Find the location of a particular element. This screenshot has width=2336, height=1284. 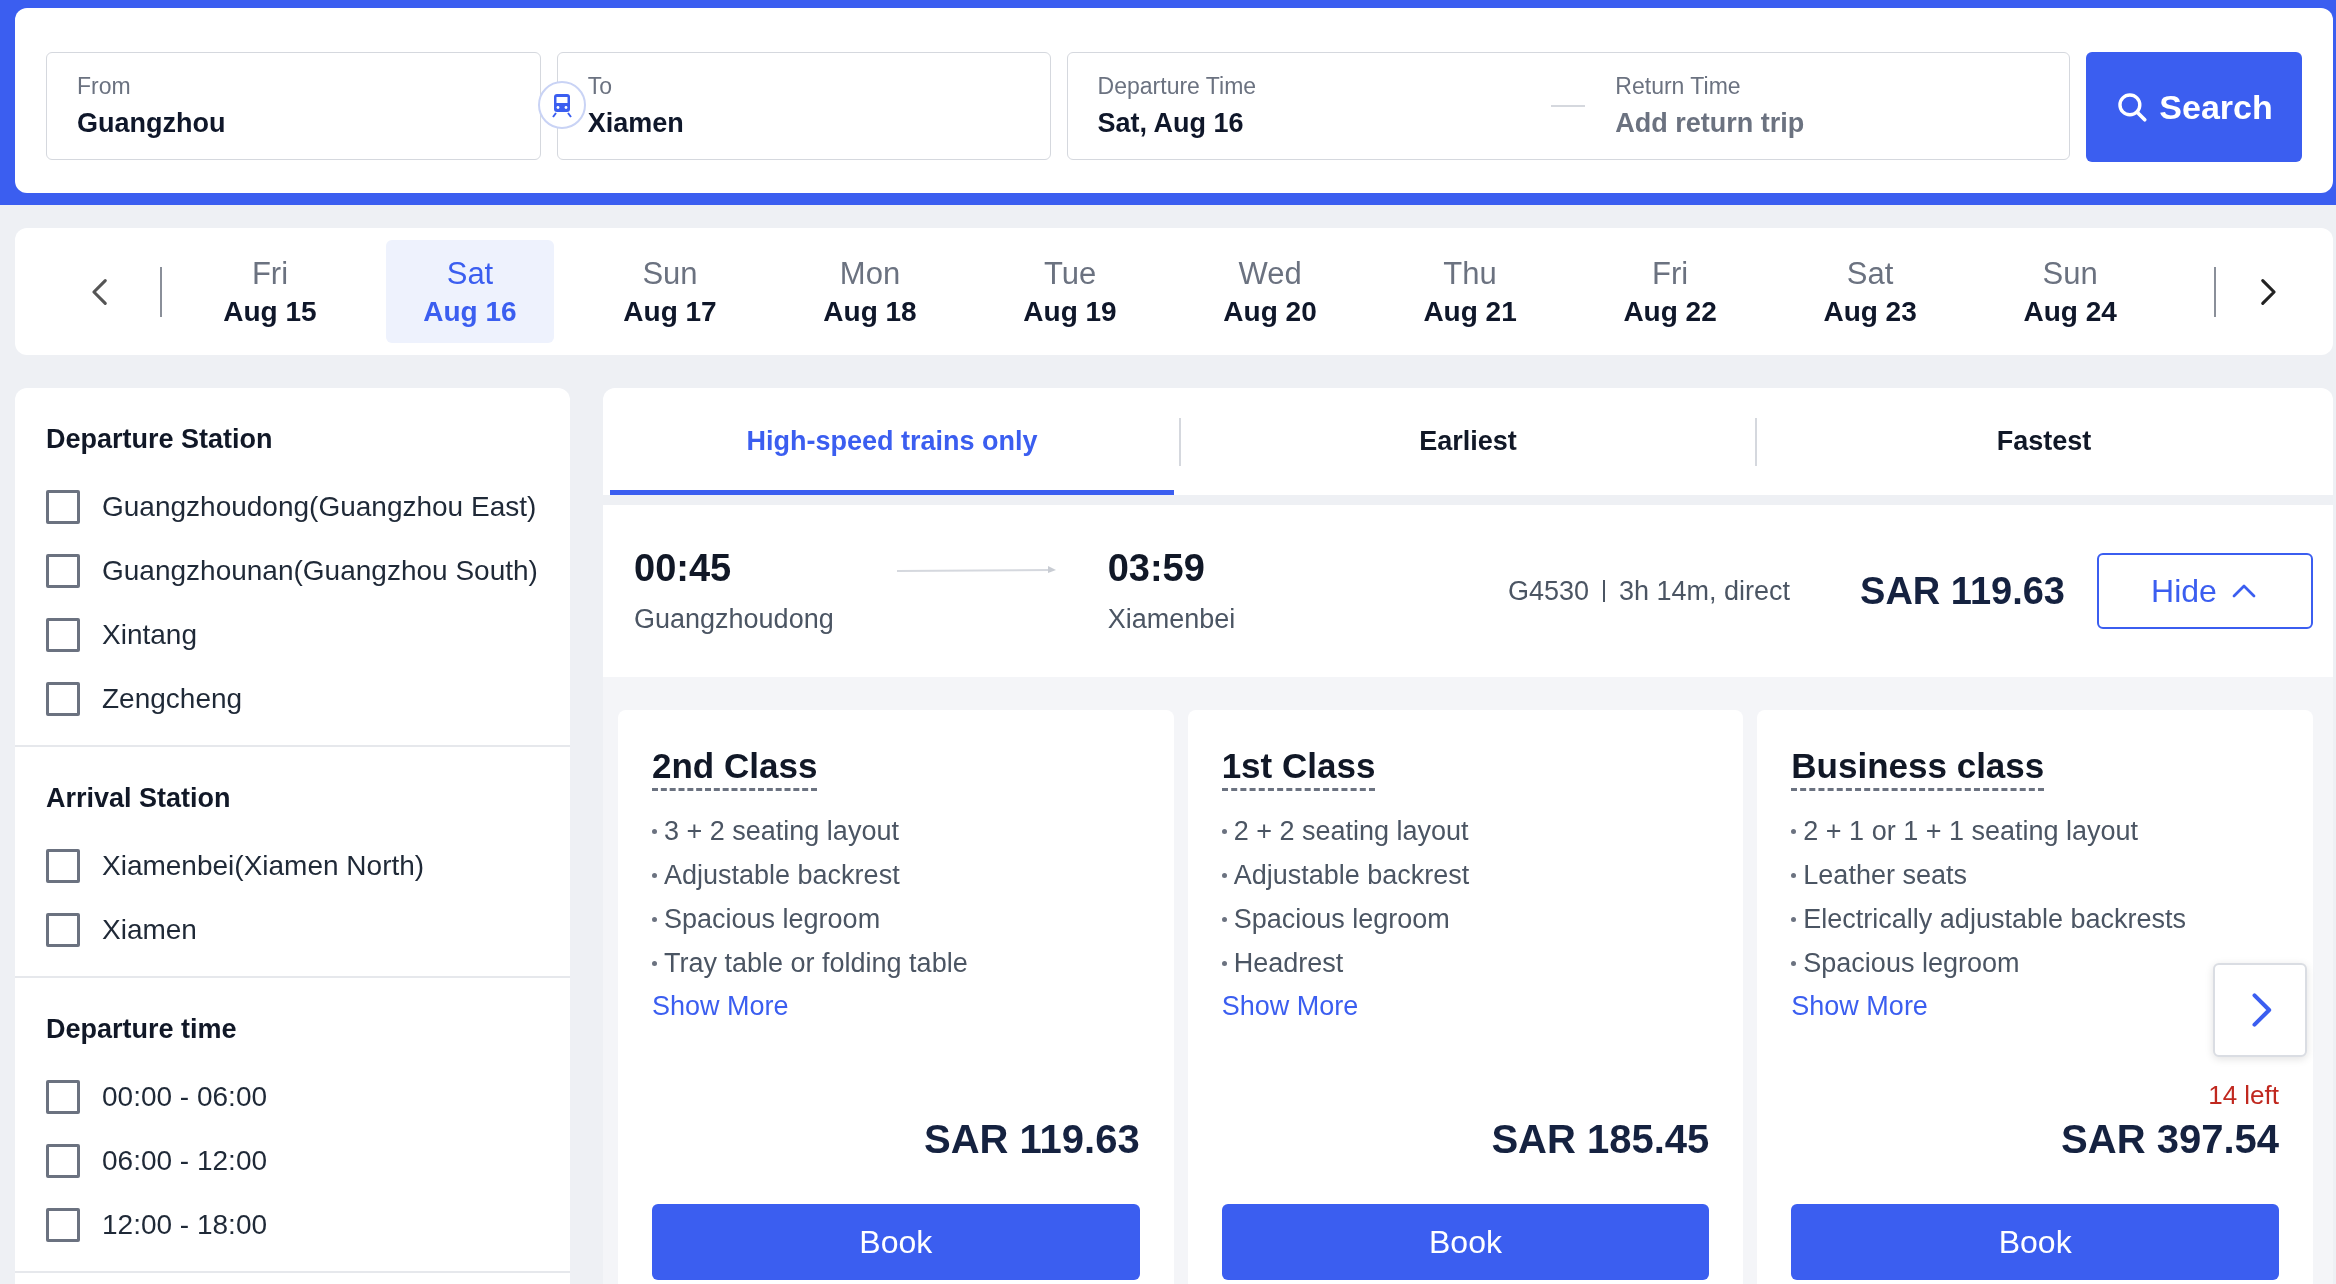

class-name: 1st Class is located at coordinates (1298, 768).